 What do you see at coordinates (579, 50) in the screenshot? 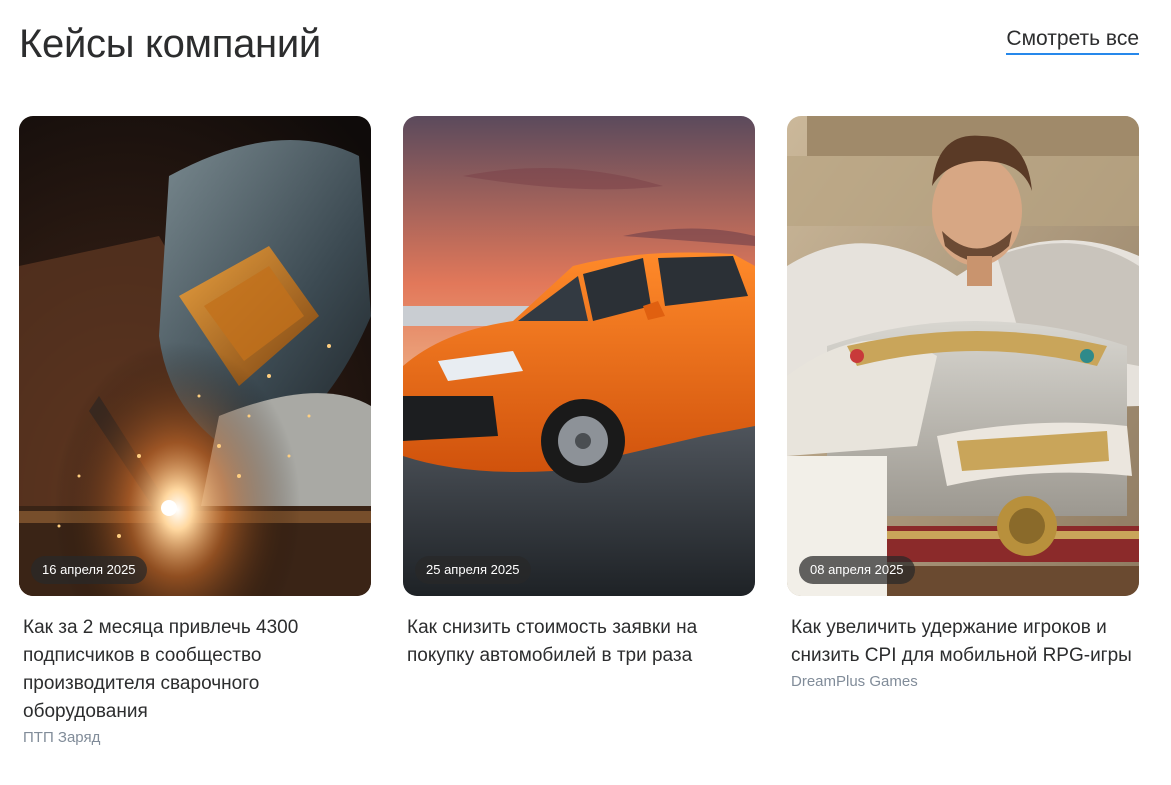
I see `section-header: Кейсы компаний Смотреть все` at bounding box center [579, 50].